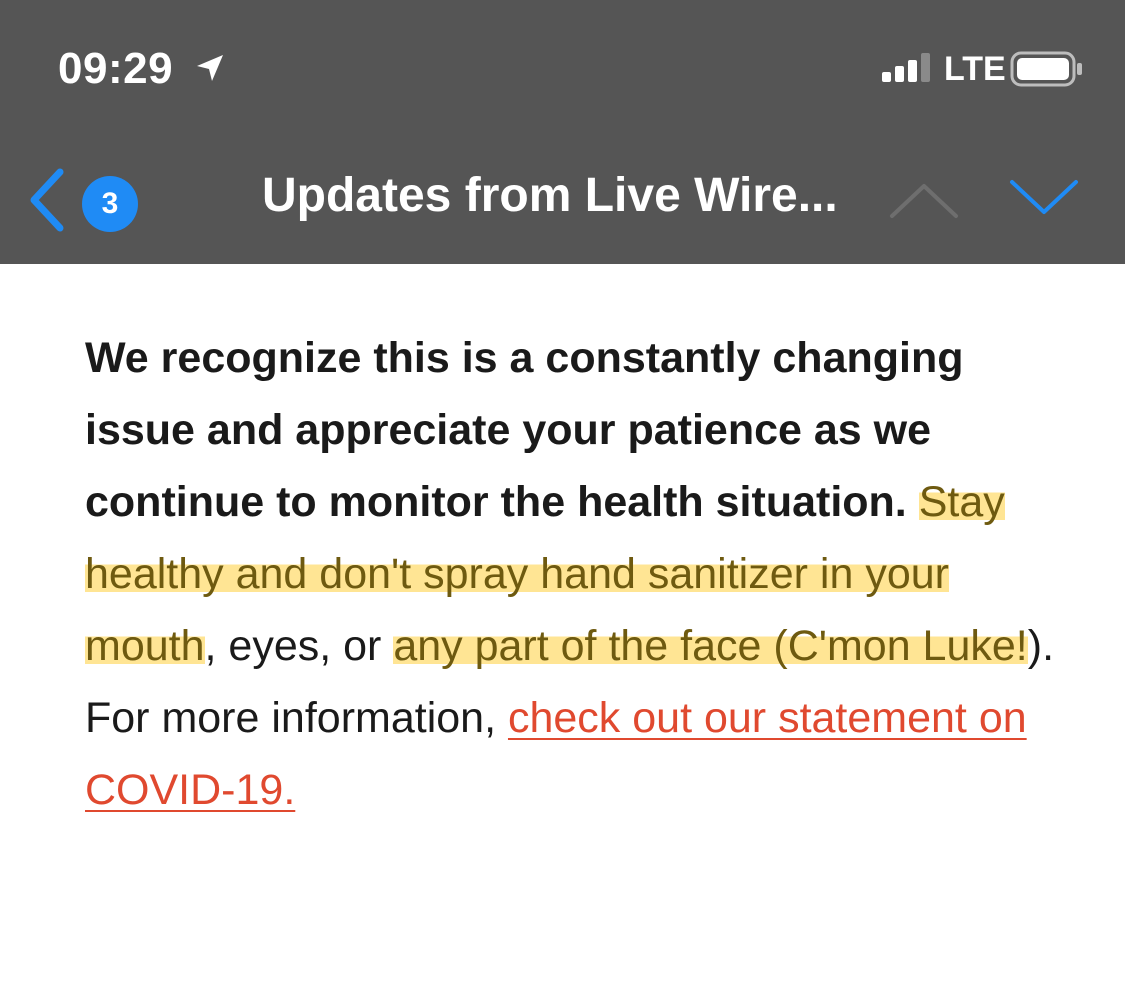  I want to click on cellular-signal-icon, so click(906, 67).